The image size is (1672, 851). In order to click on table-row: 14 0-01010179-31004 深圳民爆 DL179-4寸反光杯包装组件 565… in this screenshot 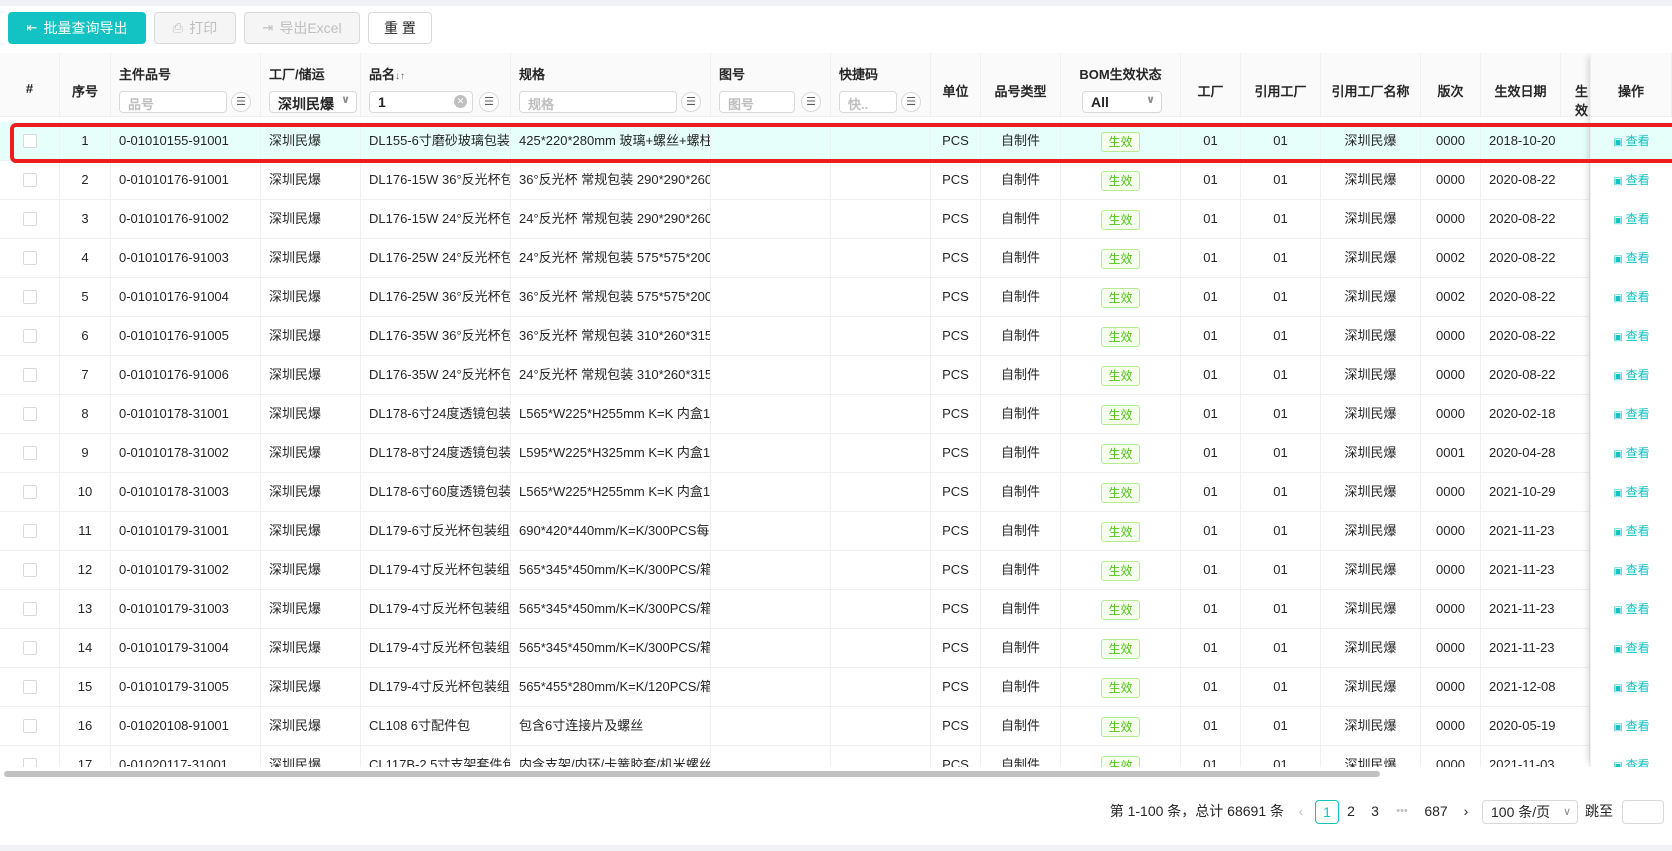, I will do `click(836, 648)`.